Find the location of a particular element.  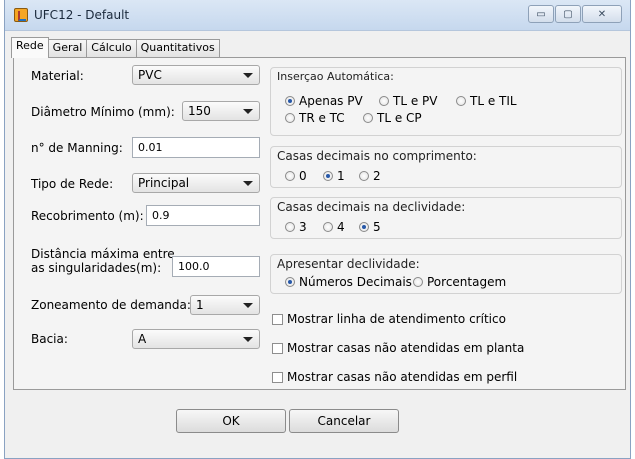

tipo-rede-select: Principal is located at coordinates (196, 183).